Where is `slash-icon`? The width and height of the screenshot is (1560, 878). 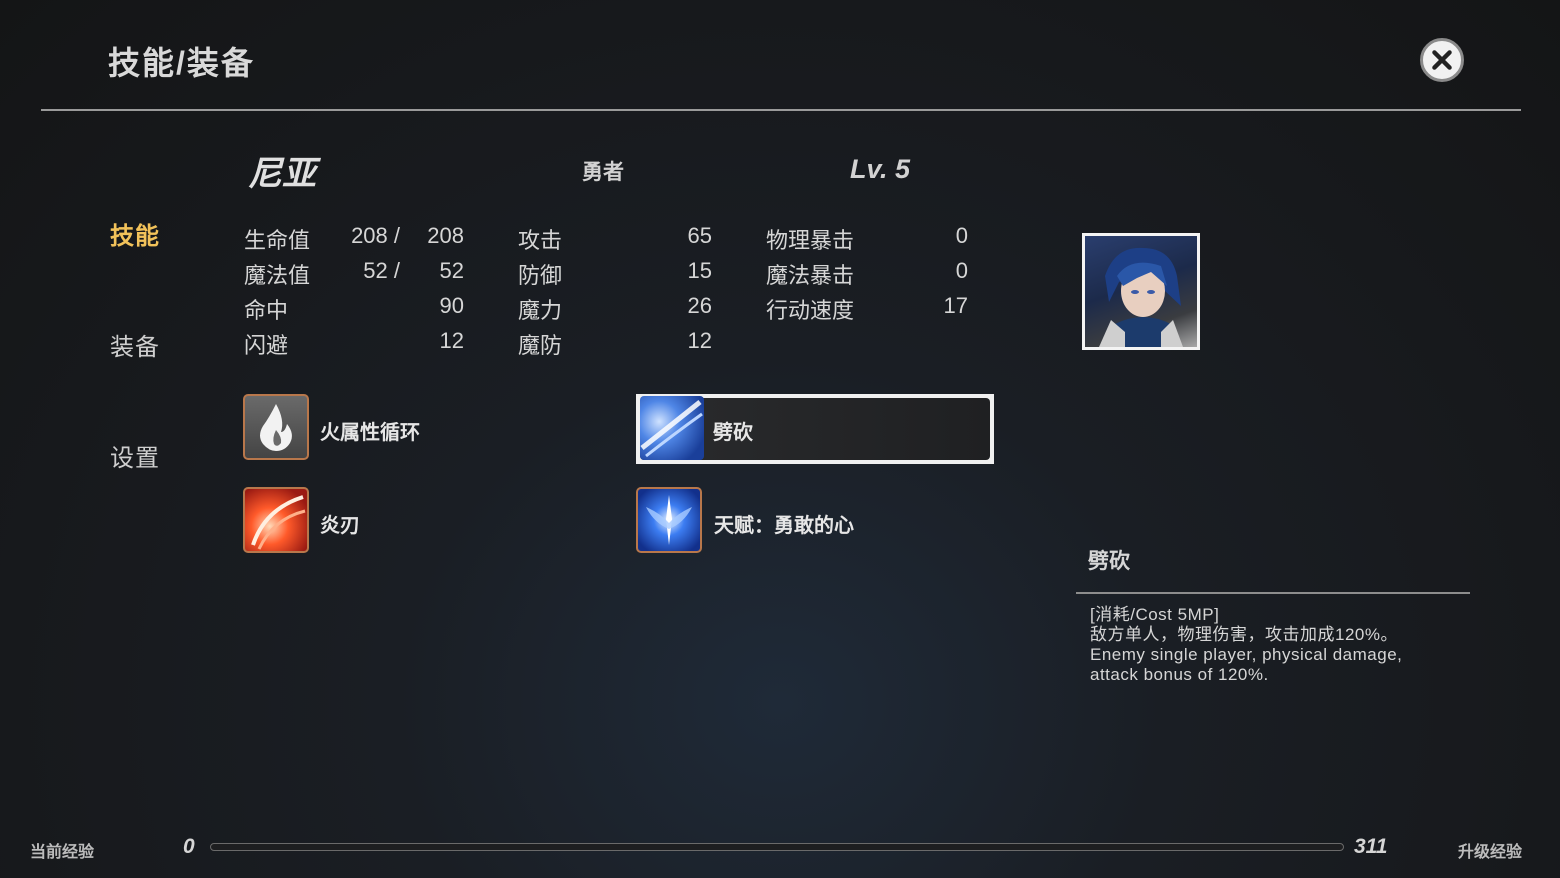
slash-icon is located at coordinates (672, 428).